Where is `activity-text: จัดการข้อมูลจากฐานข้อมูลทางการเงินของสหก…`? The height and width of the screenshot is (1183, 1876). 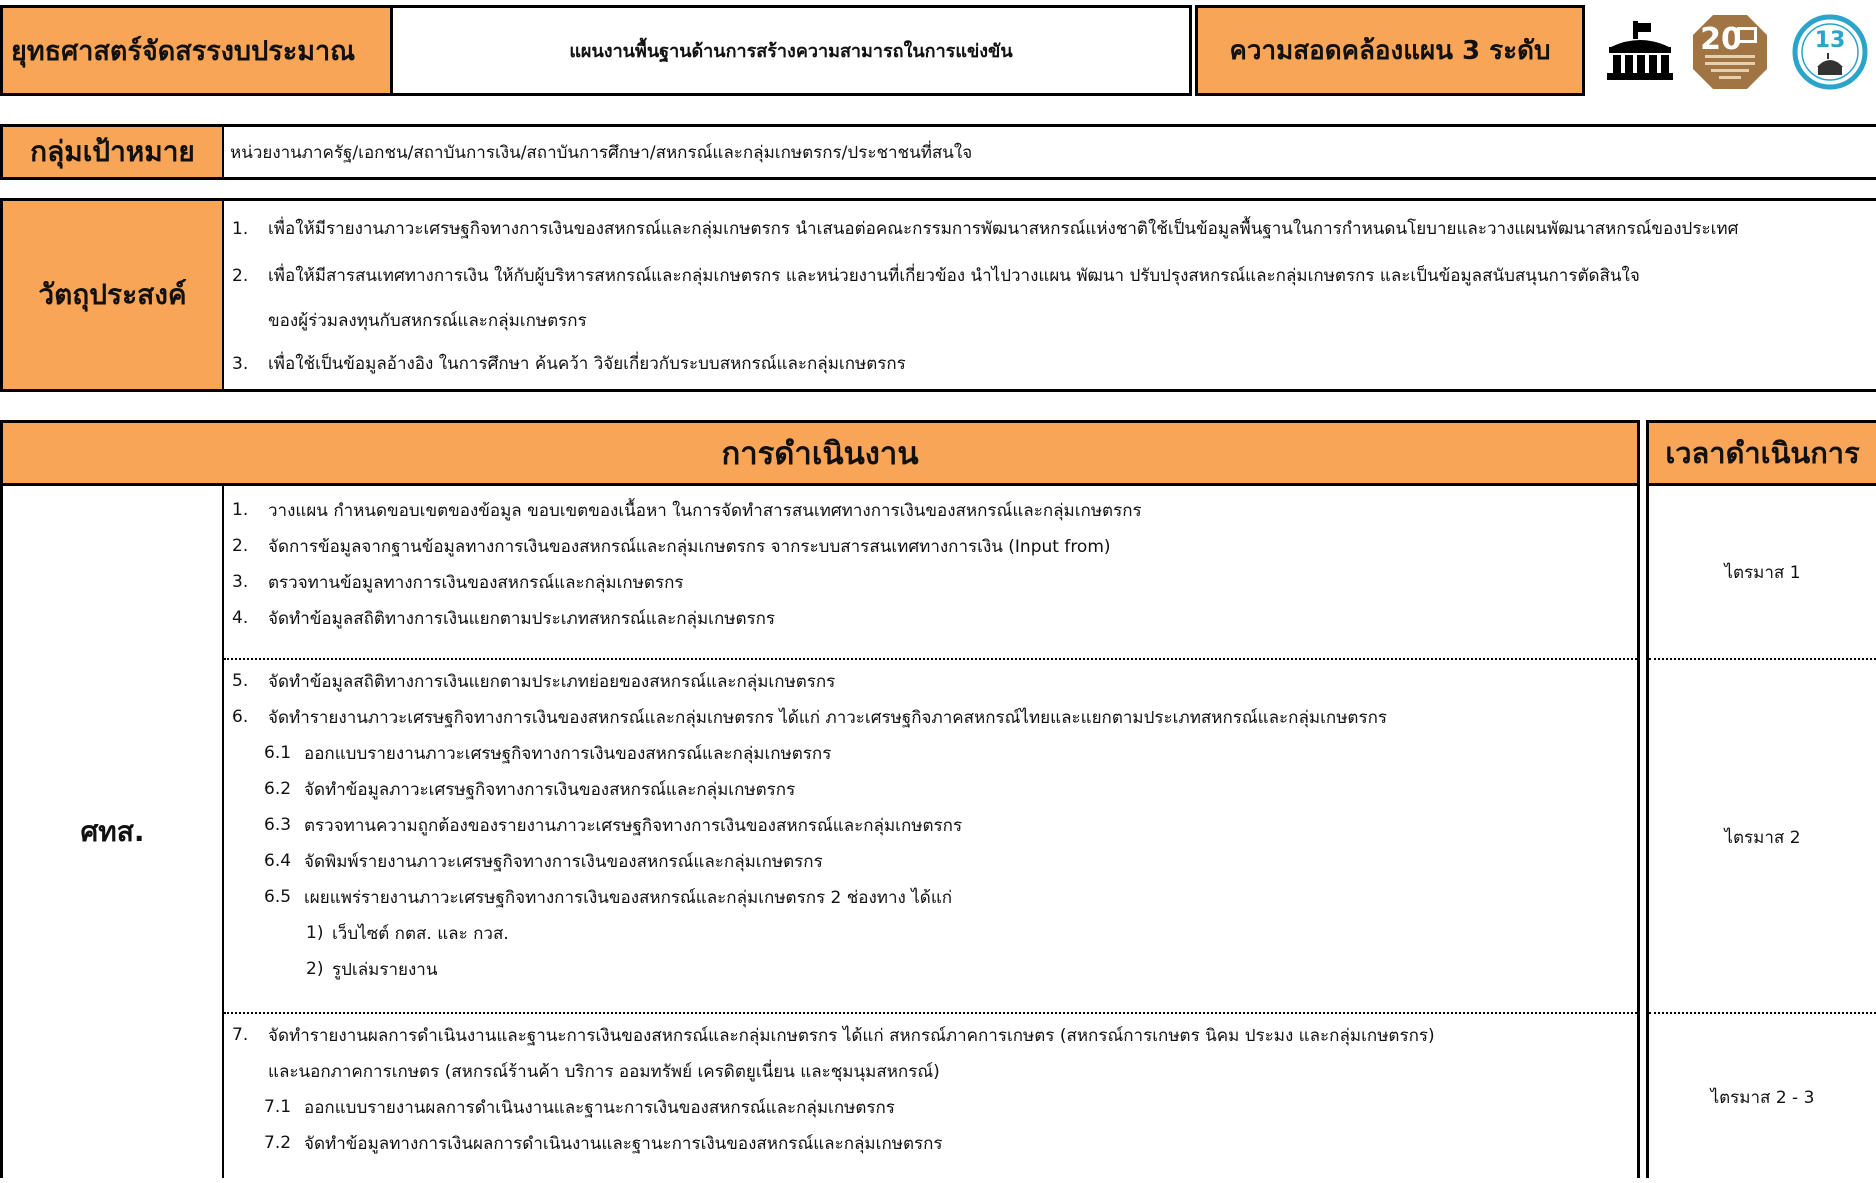
activity-text: จัดการข้อมูลจากฐานข้อมูลทางการเงินของสหก… is located at coordinates (689, 546).